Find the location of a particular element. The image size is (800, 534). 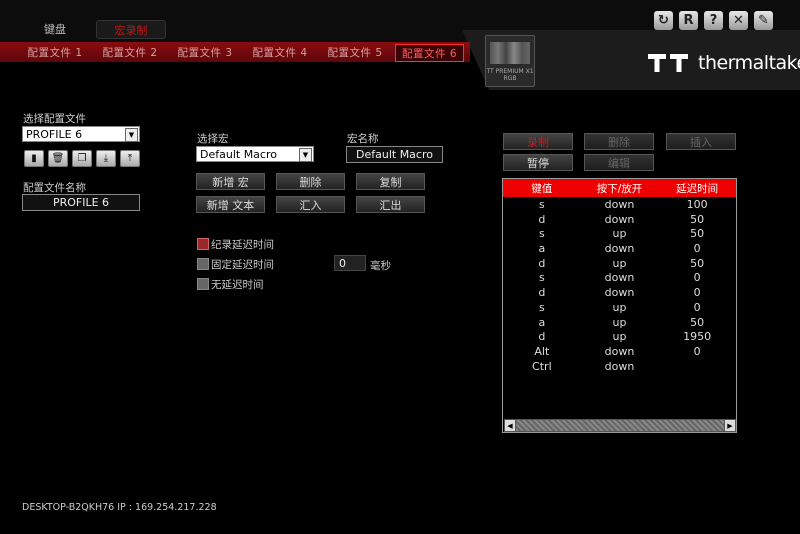

fixed-delay-input: 0 is located at coordinates (350, 263).